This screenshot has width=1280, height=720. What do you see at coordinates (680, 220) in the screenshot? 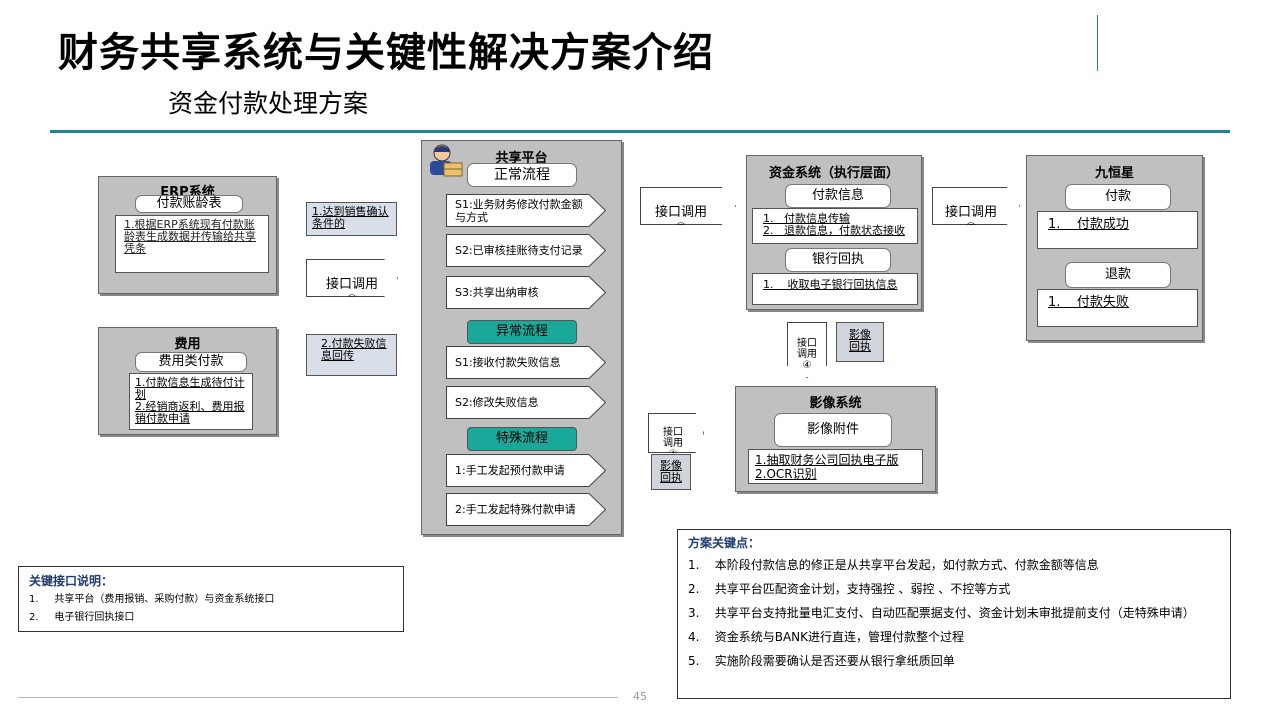
I see `interface-call-2-text: 接口调用 ②` at bounding box center [680, 220].